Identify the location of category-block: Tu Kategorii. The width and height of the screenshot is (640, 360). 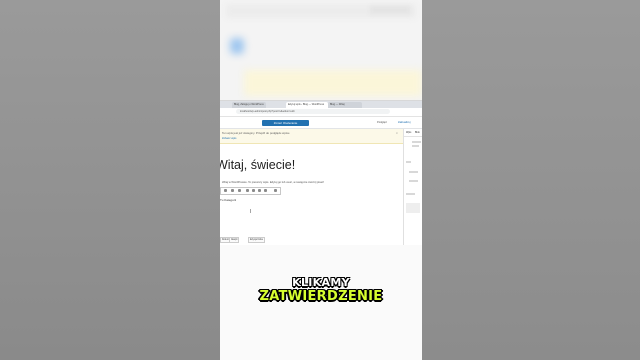
(228, 200).